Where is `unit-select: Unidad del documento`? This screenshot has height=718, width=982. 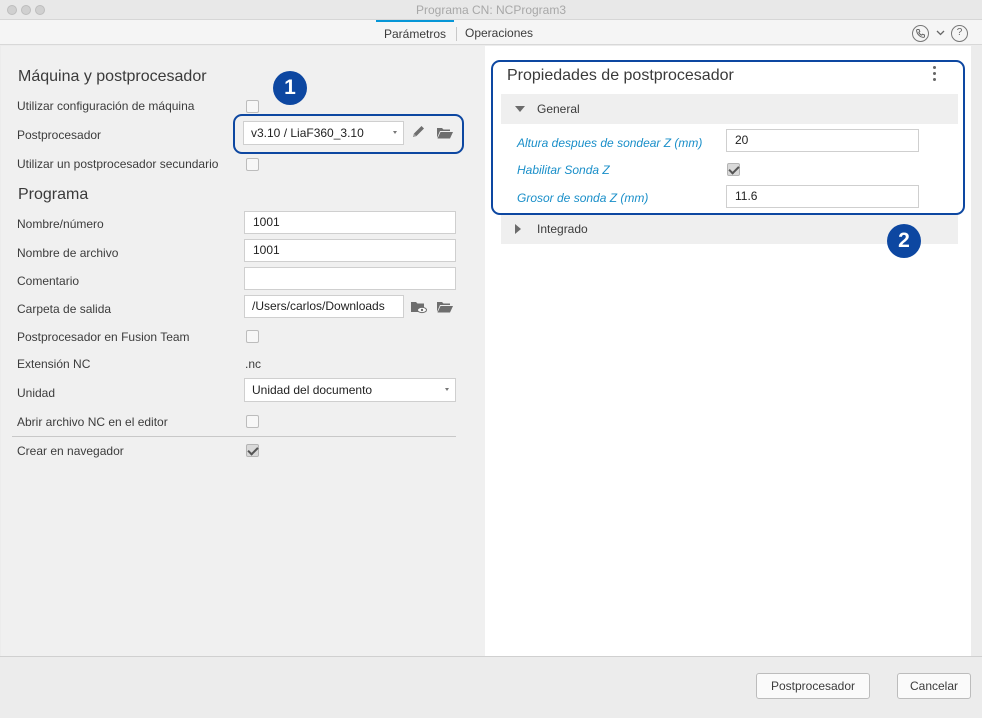 unit-select: Unidad del documento is located at coordinates (350, 390).